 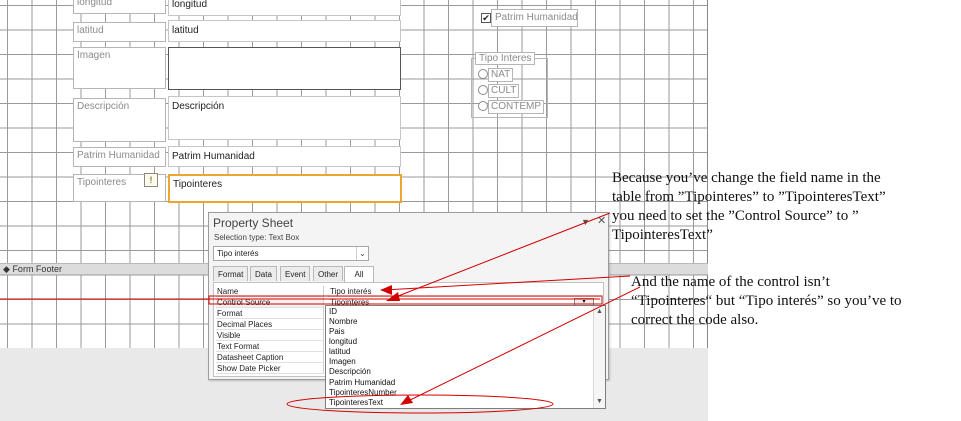 I want to click on option-group-caption: Tipo Interes, so click(x=505, y=58).